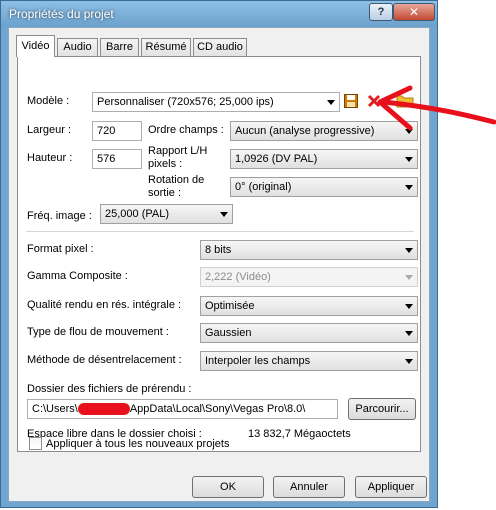 The image size is (496, 510). I want to click on motion-blur-label: Type de flou de mouvement :, so click(98, 332).